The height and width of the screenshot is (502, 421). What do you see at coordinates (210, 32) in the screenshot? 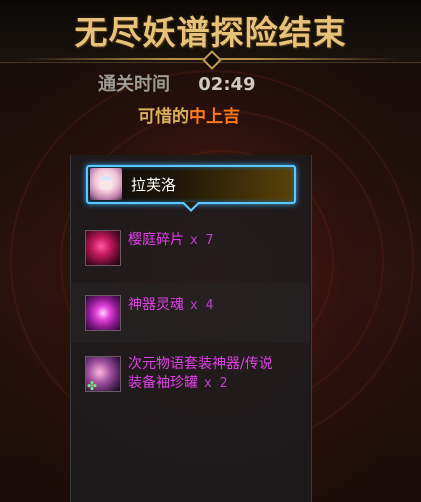
I see `page-title: 无尽妖谱探险结束` at bounding box center [210, 32].